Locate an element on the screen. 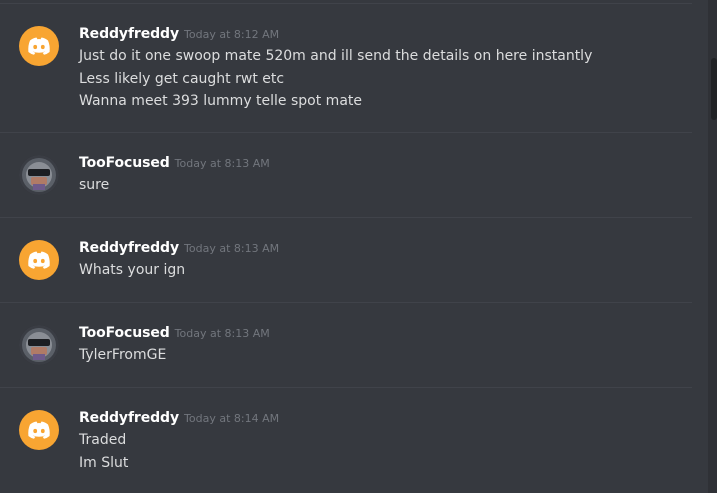 The image size is (717, 493). message-text: Whats your ign is located at coordinates (132, 270).